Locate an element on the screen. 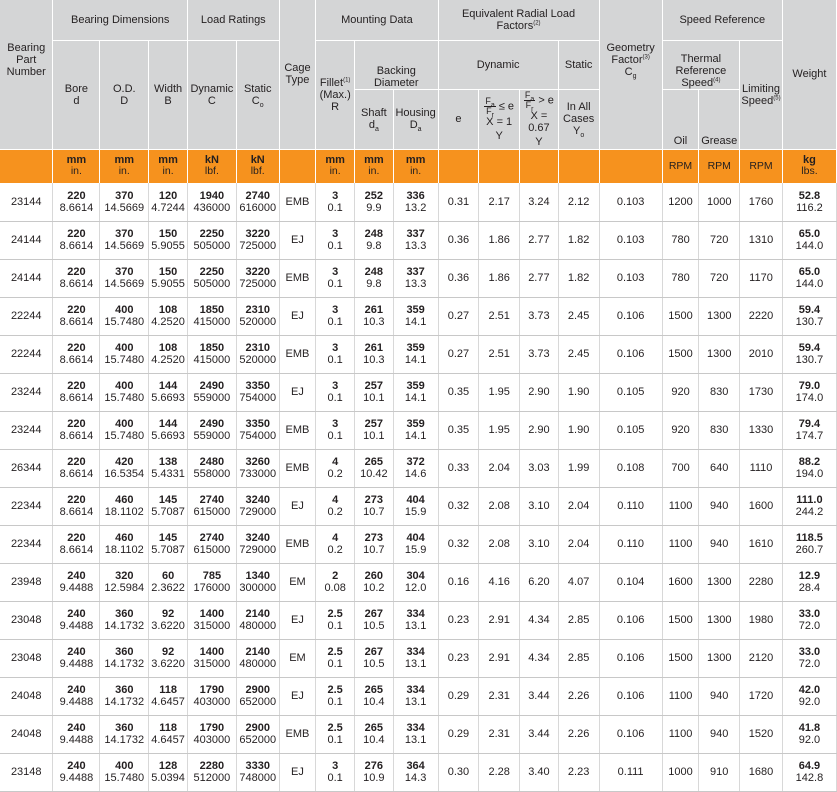  cell-dynamic-rating-imperial: 559000 is located at coordinates (212, 398).